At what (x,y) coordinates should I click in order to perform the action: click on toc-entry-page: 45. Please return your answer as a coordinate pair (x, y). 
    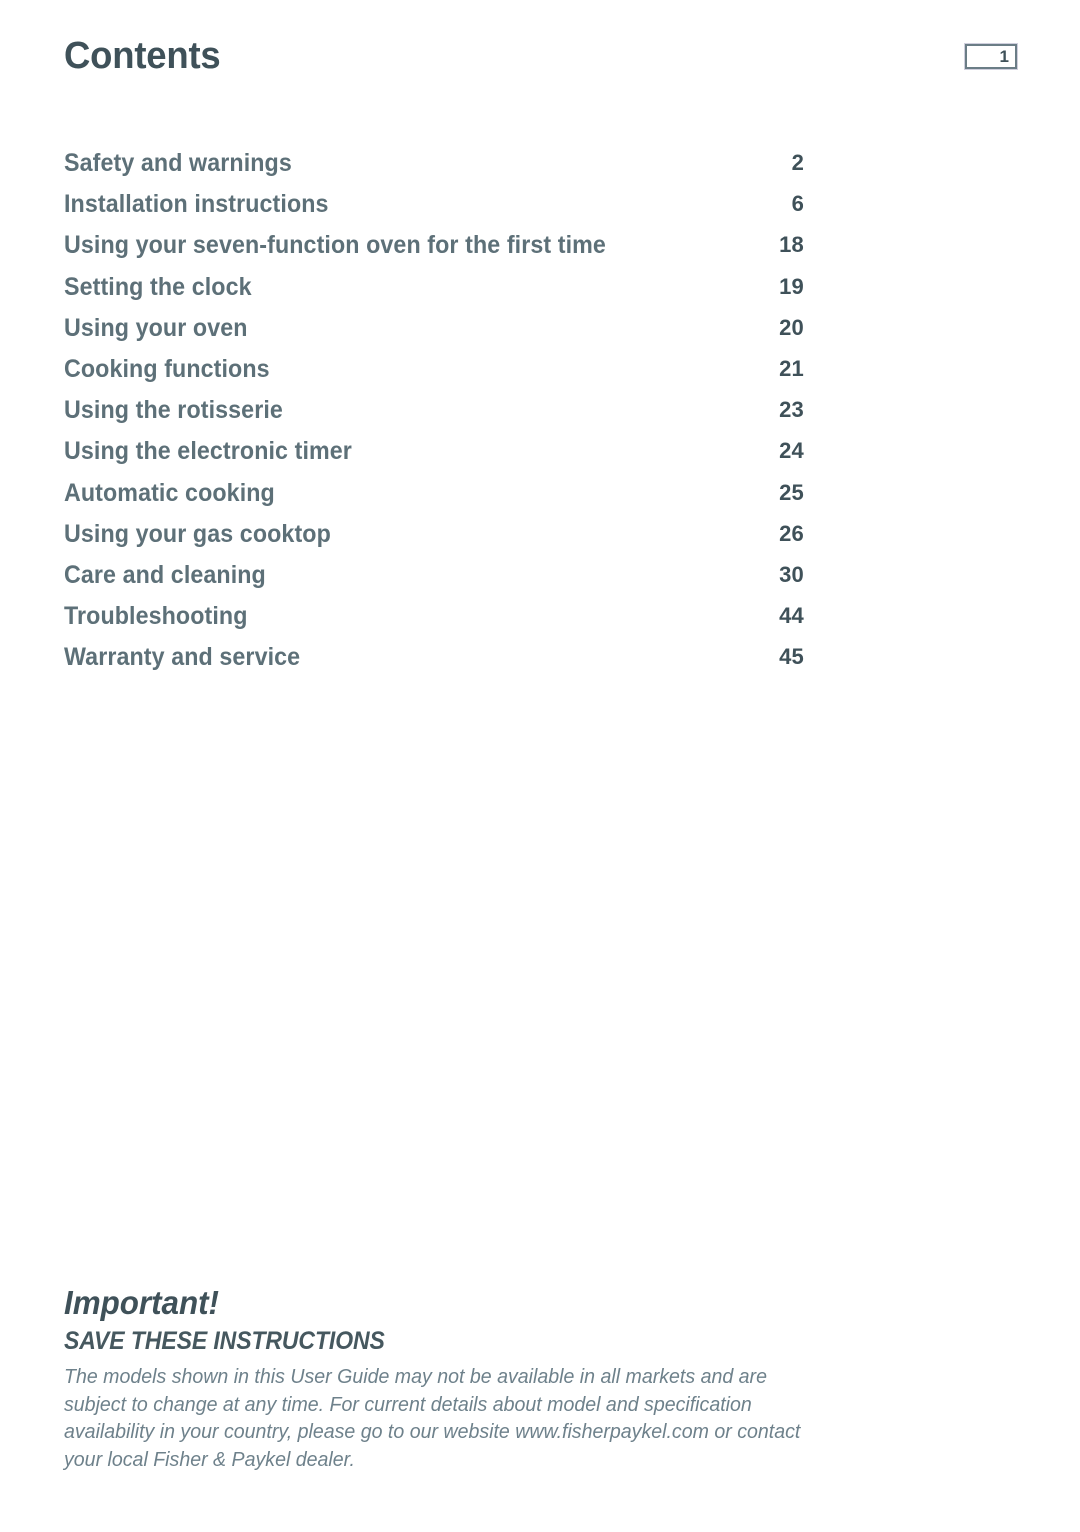
    Looking at the image, I should click on (791, 657).